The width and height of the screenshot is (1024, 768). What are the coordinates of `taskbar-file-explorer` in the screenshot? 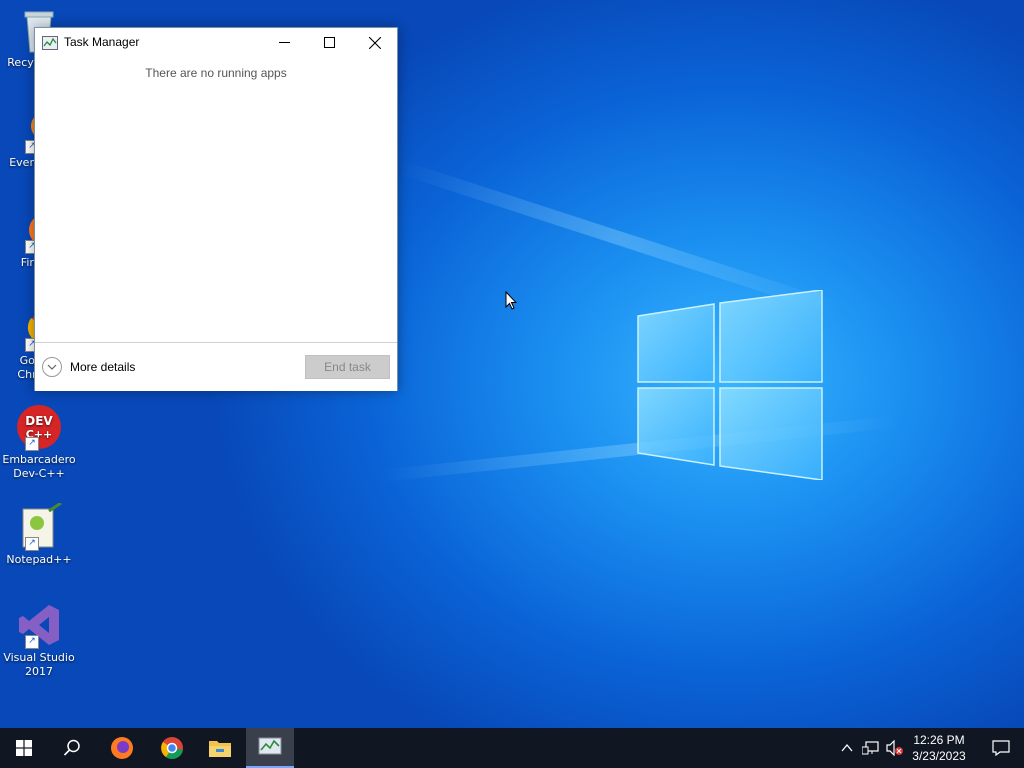 It's located at (220, 748).